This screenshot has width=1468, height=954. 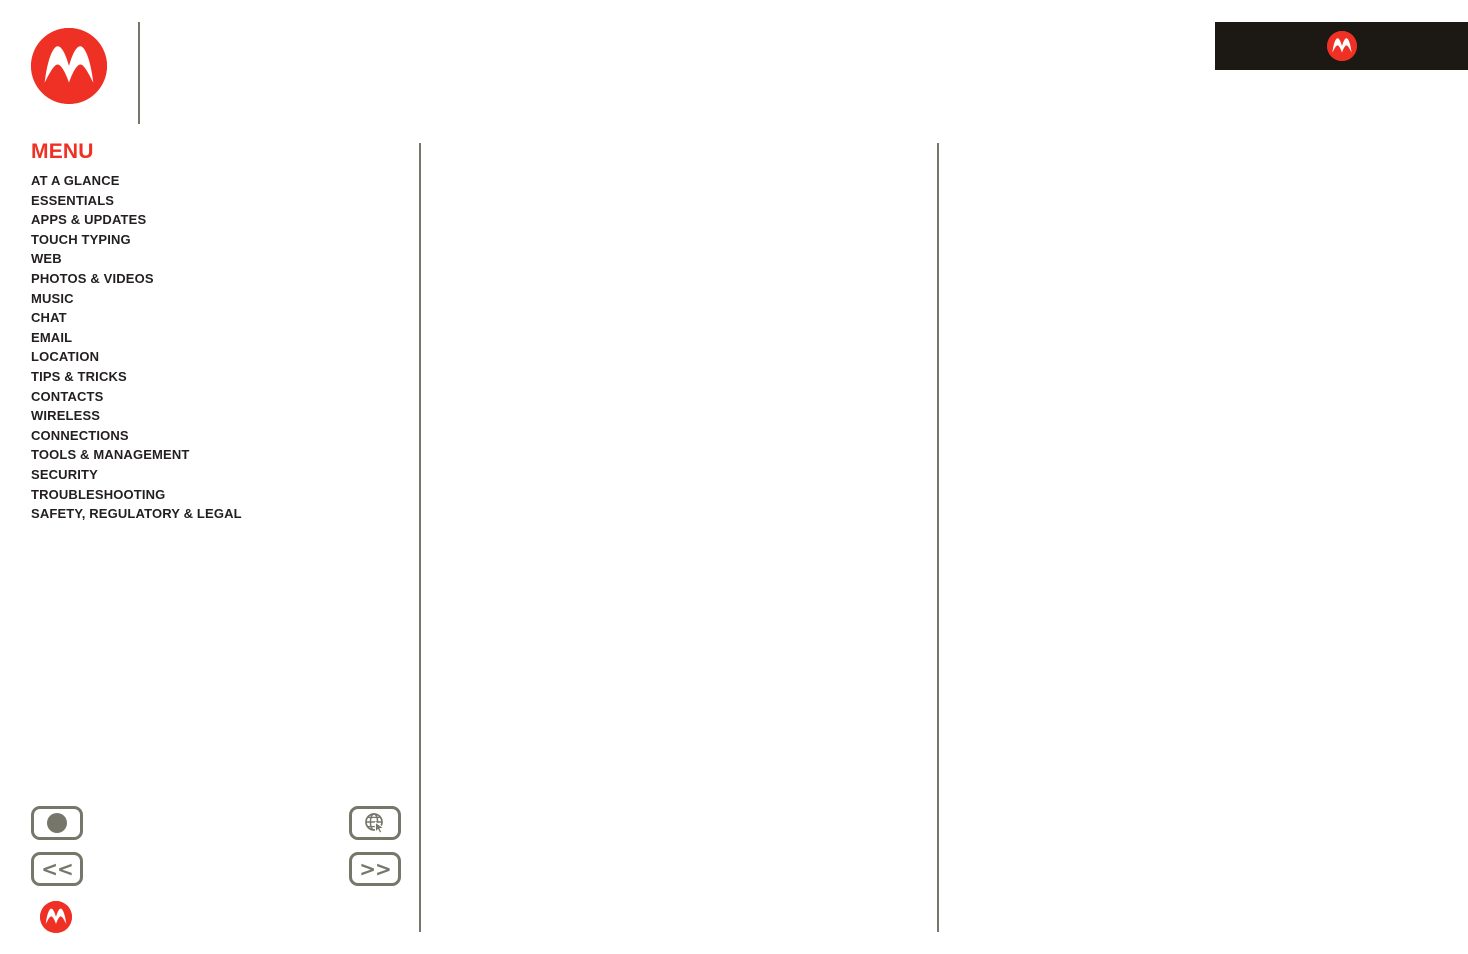 I want to click on home-button, so click(x=57, y=823).